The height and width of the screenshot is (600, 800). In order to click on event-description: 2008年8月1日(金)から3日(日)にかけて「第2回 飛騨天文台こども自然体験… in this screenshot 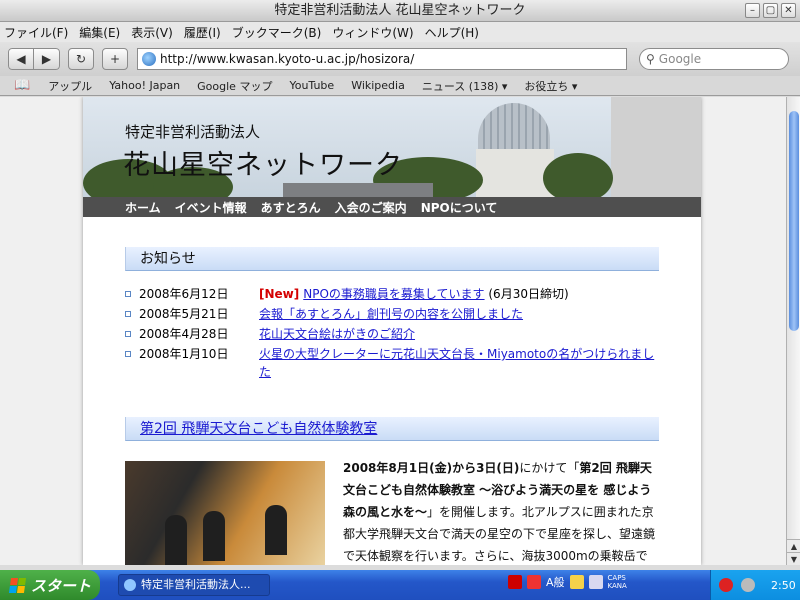, I will do `click(501, 511)`.